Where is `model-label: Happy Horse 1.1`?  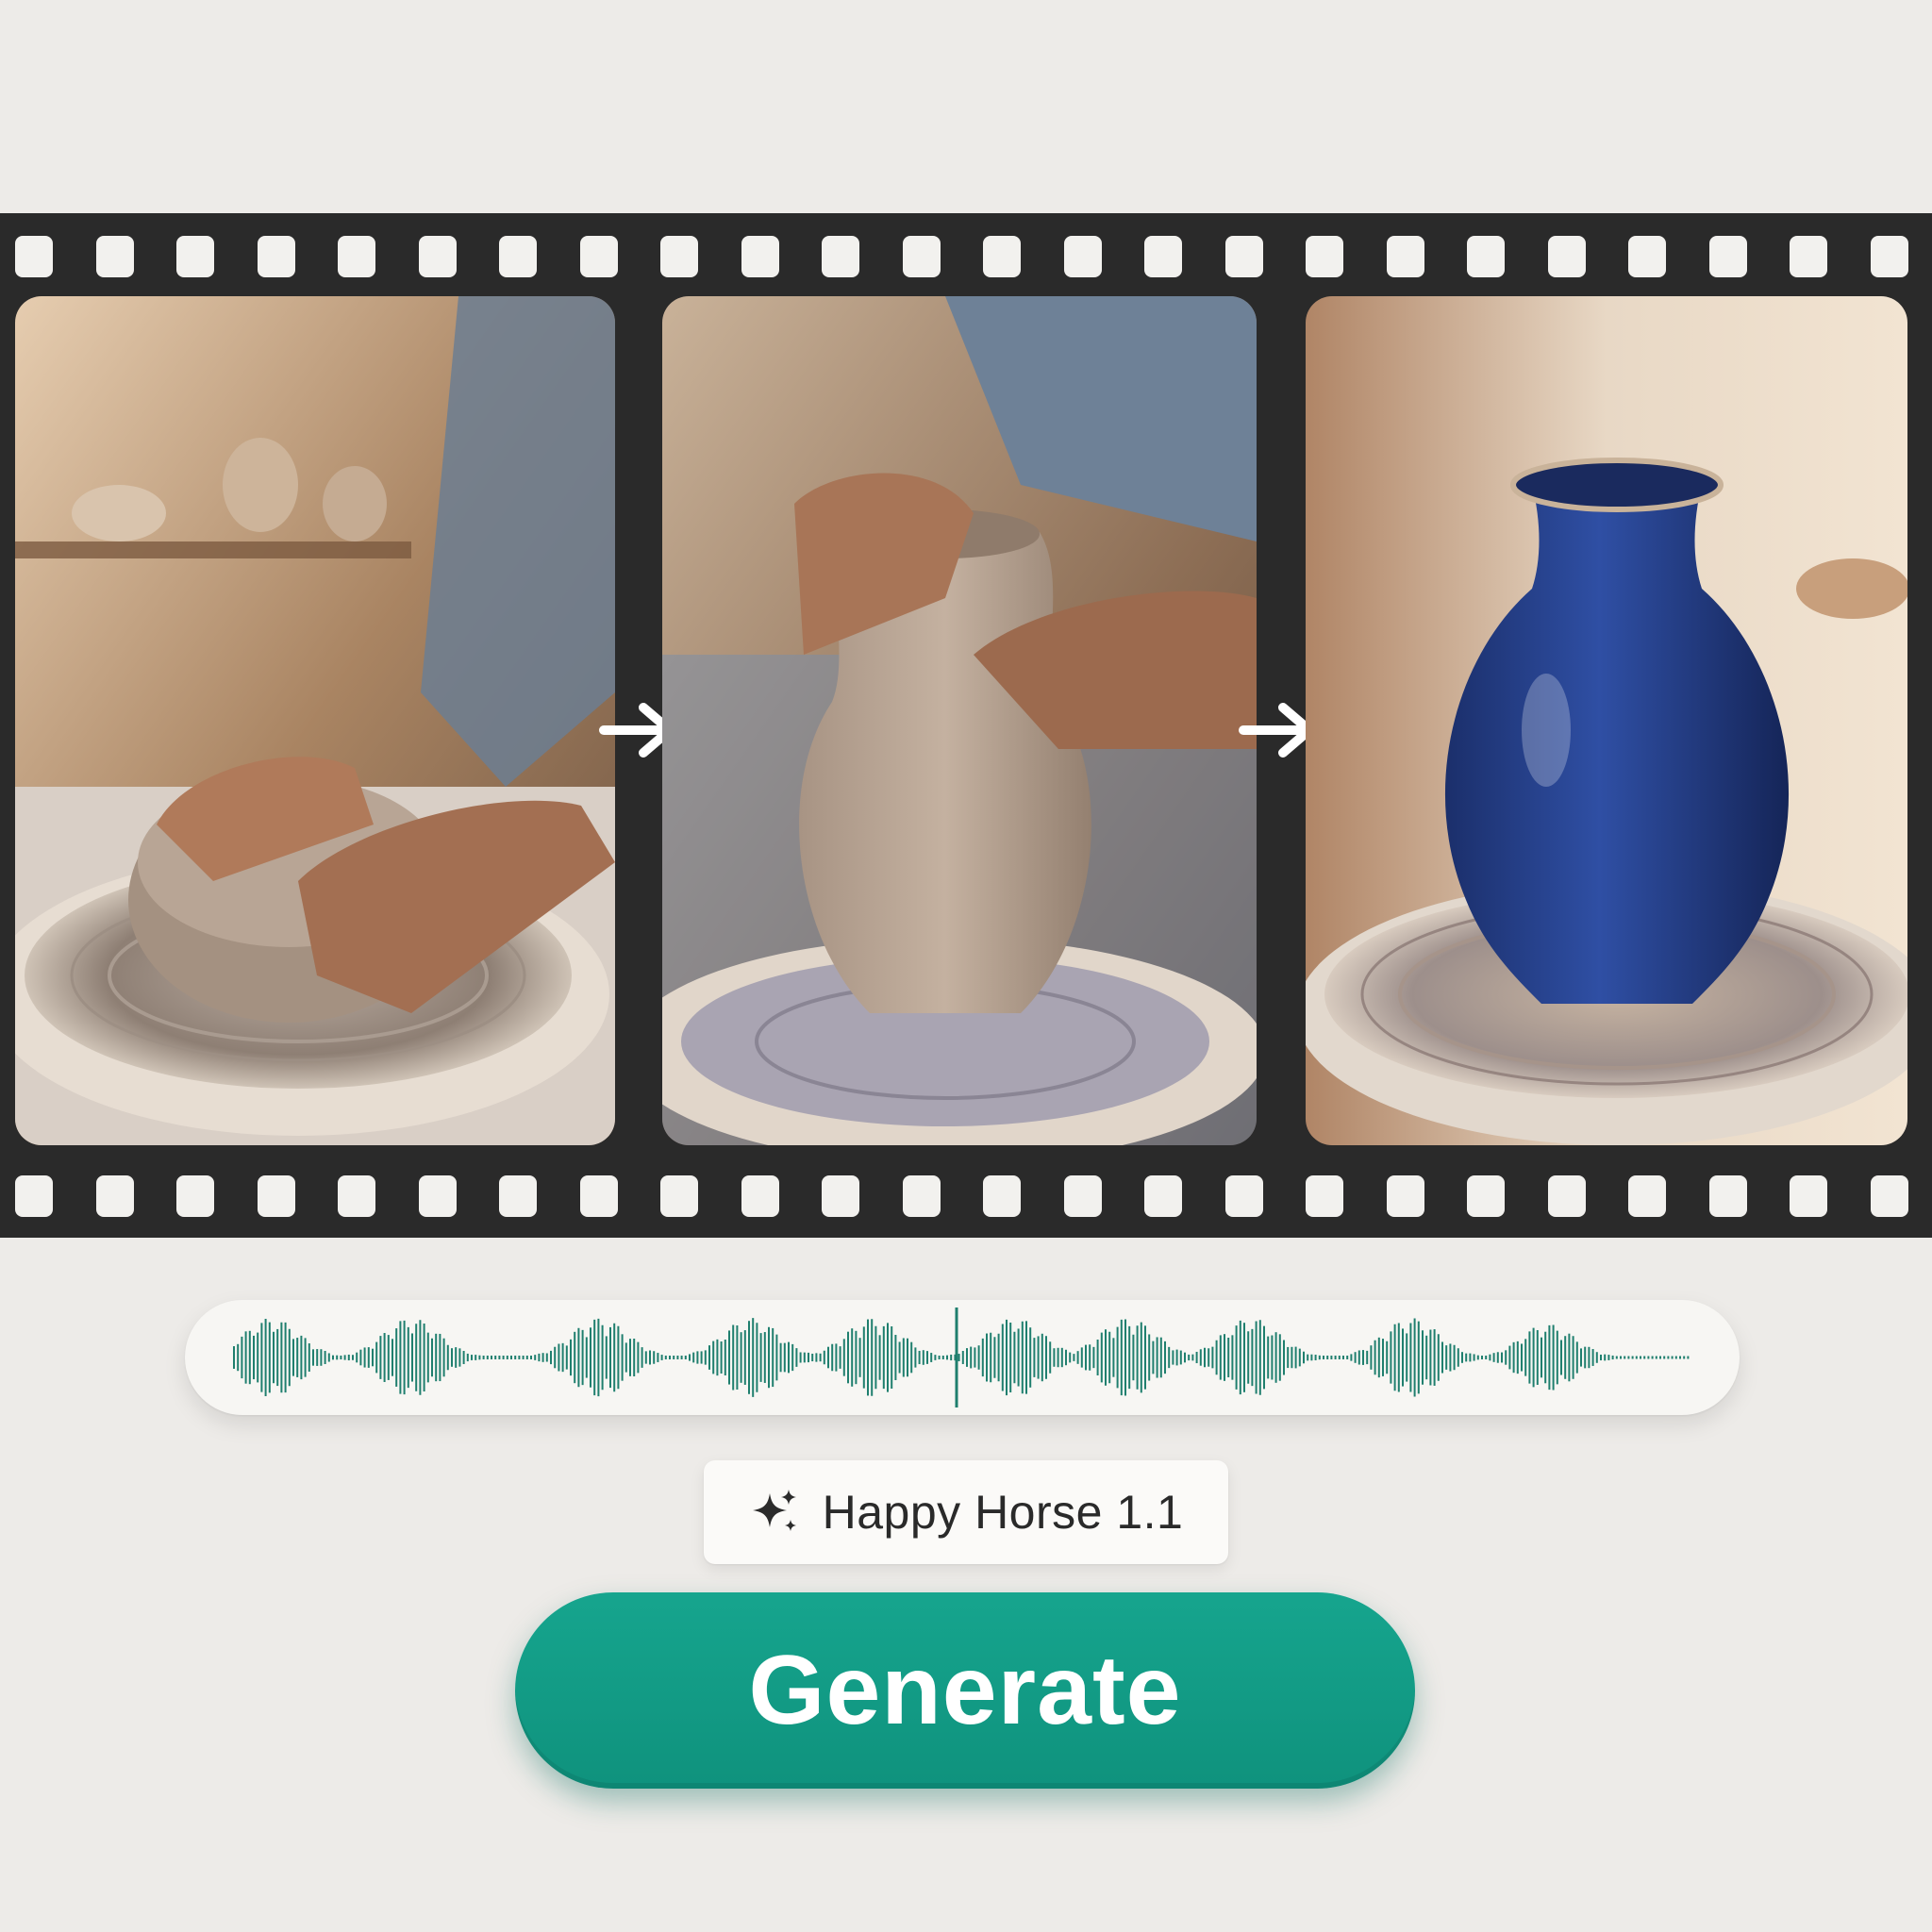
model-label: Happy Horse 1.1 is located at coordinates (1003, 1513).